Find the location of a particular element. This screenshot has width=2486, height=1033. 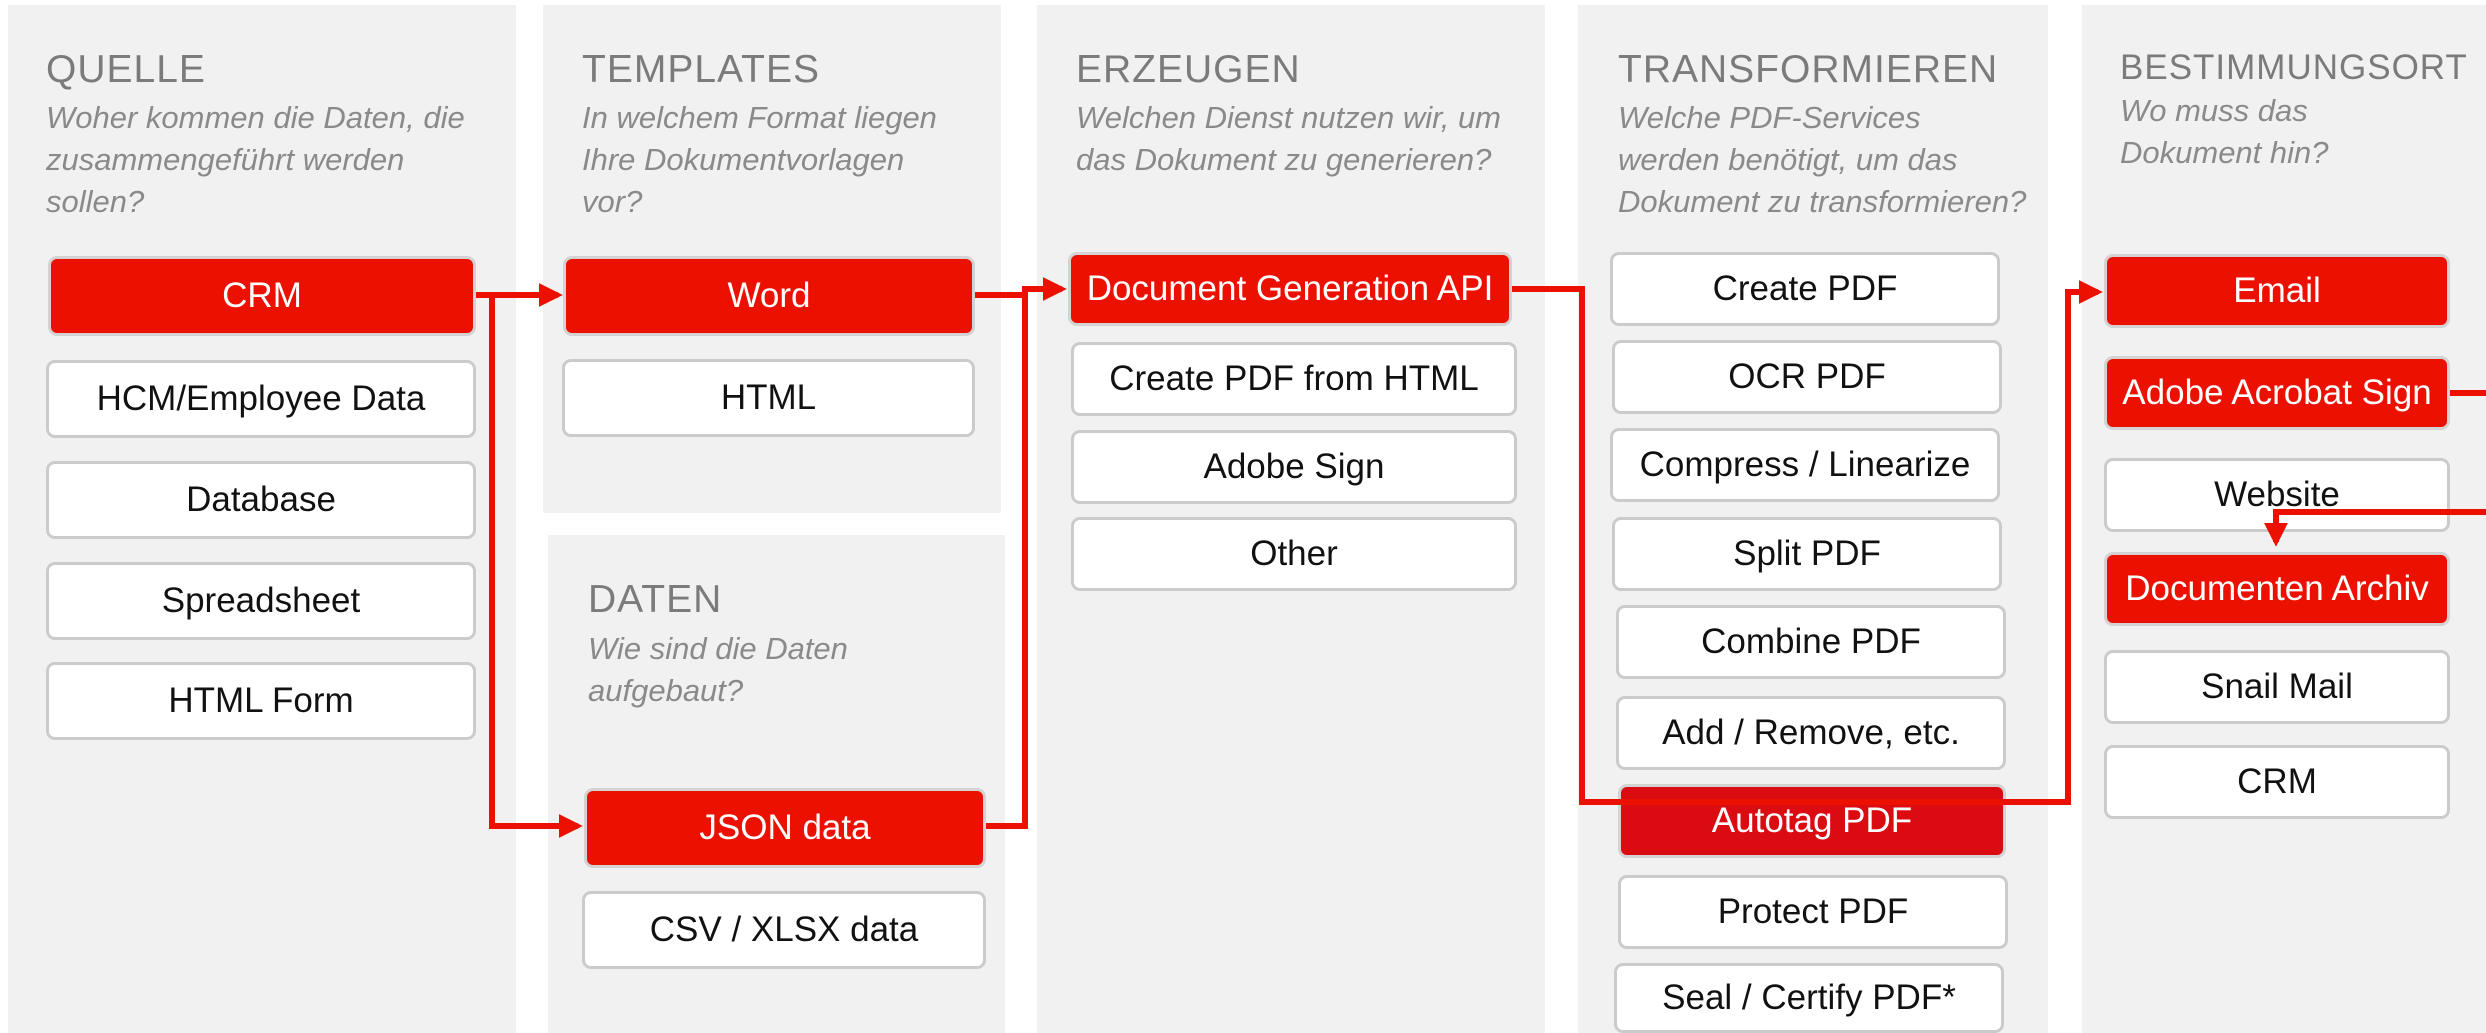

transform-split-pdf: Split PDF is located at coordinates (1807, 554).